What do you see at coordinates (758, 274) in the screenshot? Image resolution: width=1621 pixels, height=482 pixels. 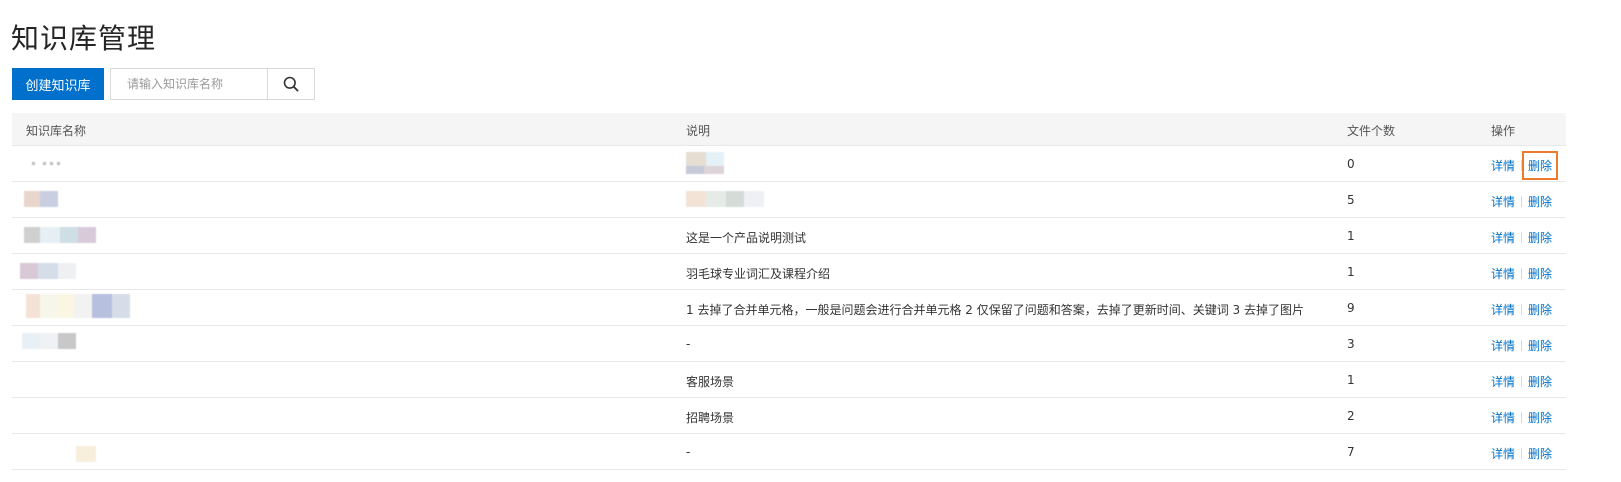 I see `description: 羽毛球专业词汇及课程介绍` at bounding box center [758, 274].